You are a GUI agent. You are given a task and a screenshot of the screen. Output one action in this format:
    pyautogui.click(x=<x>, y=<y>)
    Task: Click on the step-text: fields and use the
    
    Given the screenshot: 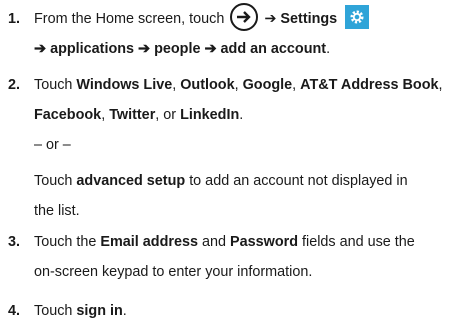 What is the action you would take?
    pyautogui.click(x=358, y=242)
    